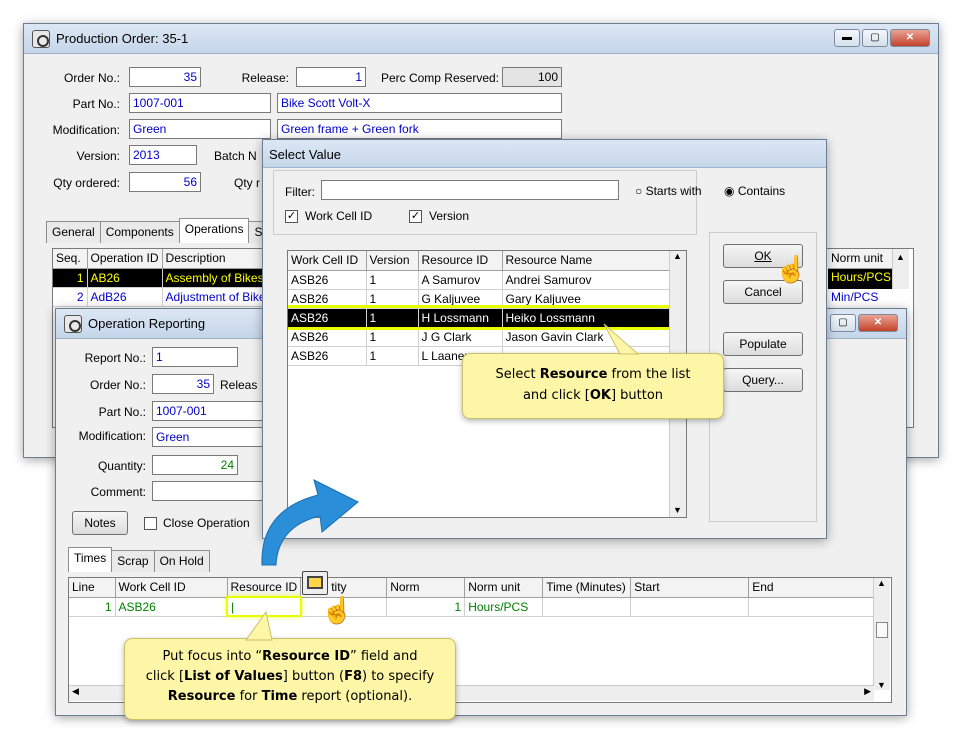 Image resolution: width=962 pixels, height=739 pixels. I want to click on callout-text: report (optional)., so click(355, 696).